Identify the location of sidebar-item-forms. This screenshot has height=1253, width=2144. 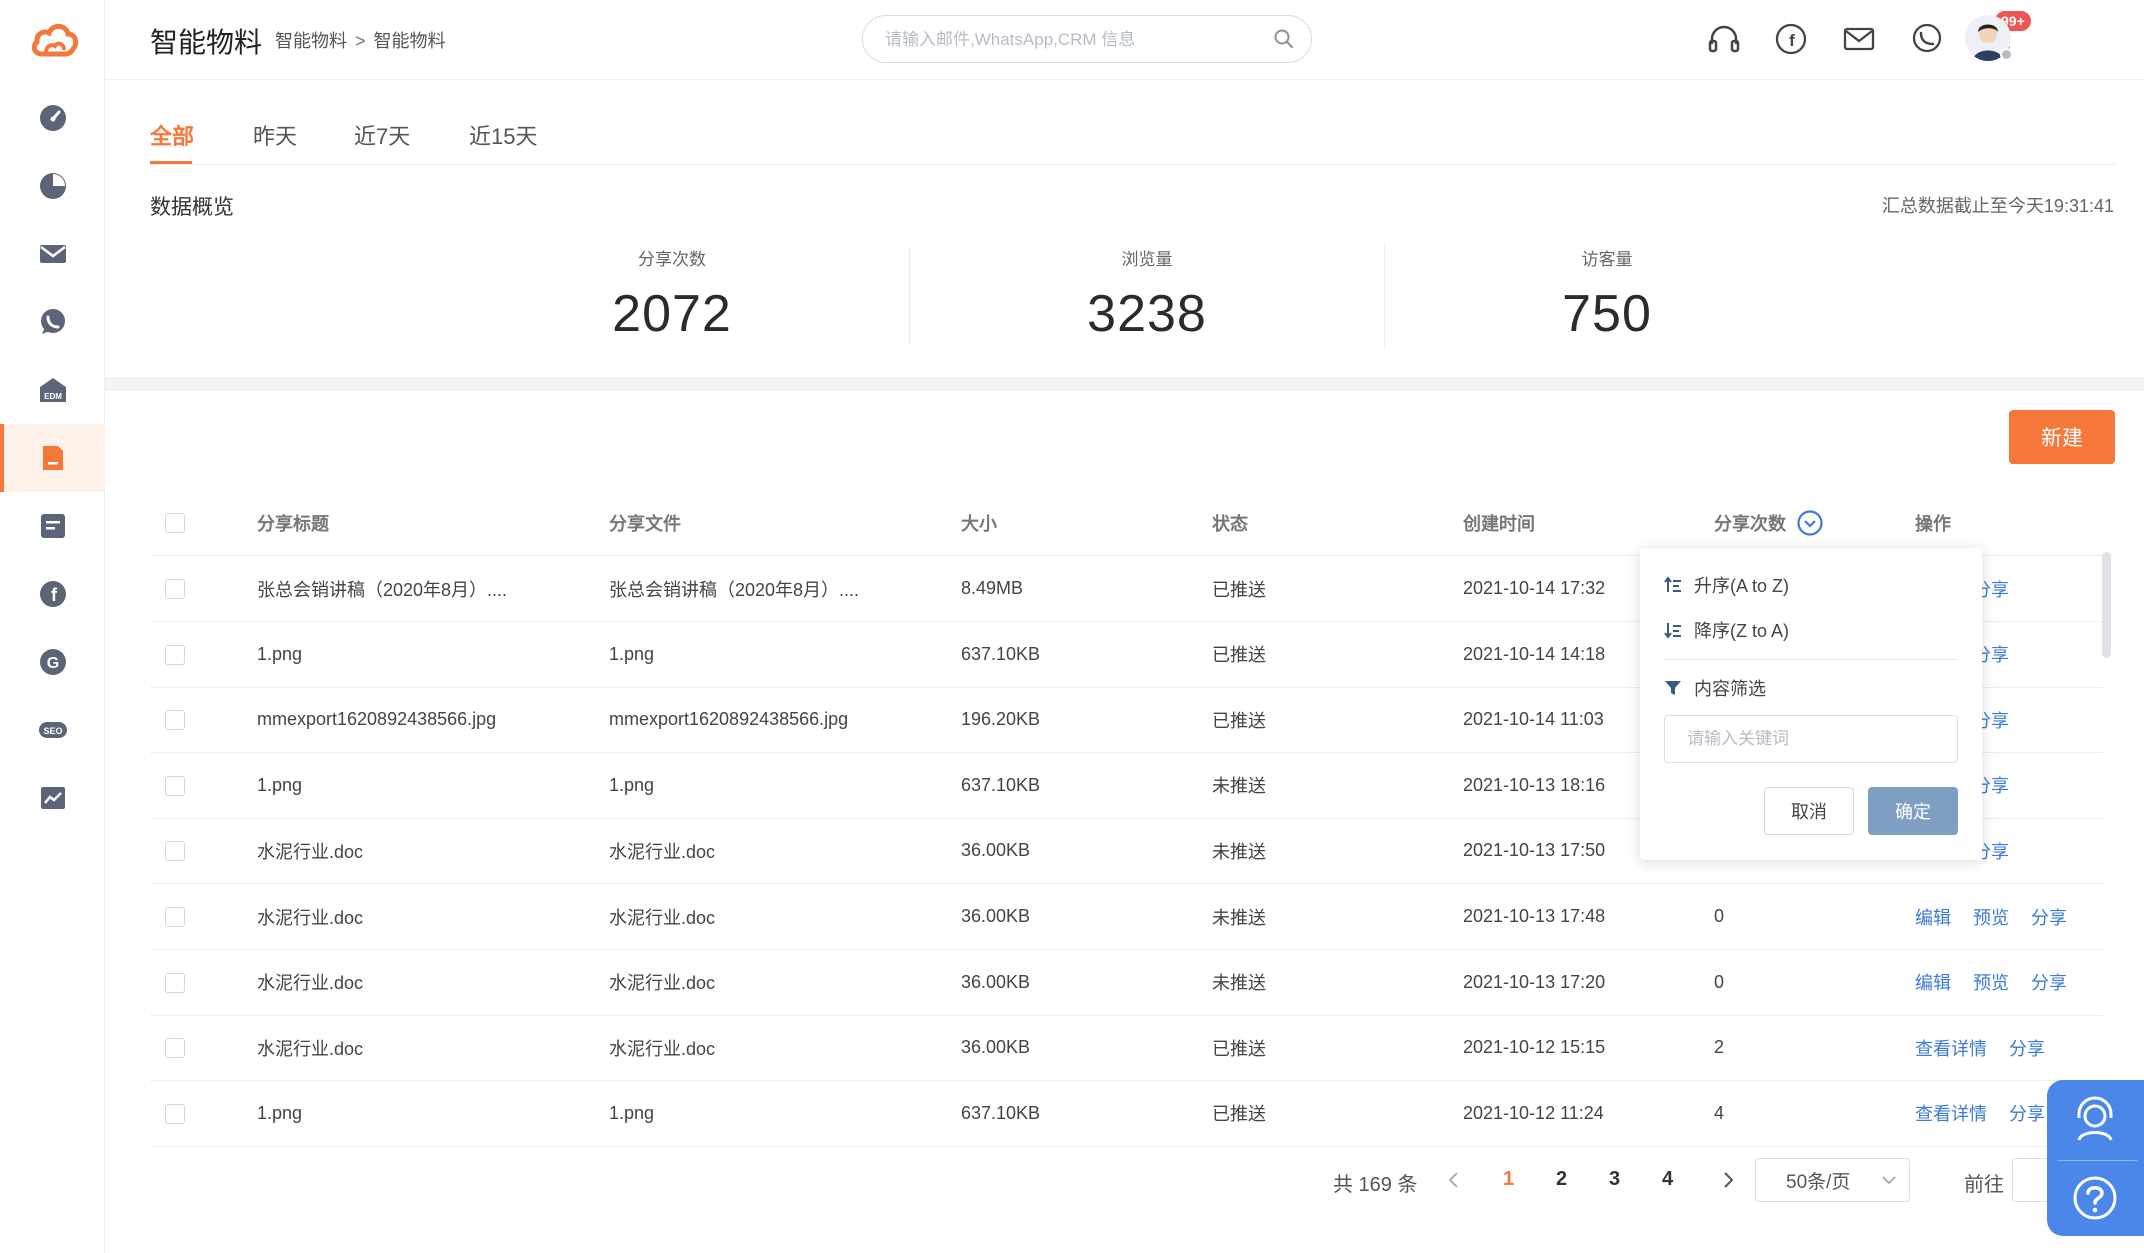
(52, 526).